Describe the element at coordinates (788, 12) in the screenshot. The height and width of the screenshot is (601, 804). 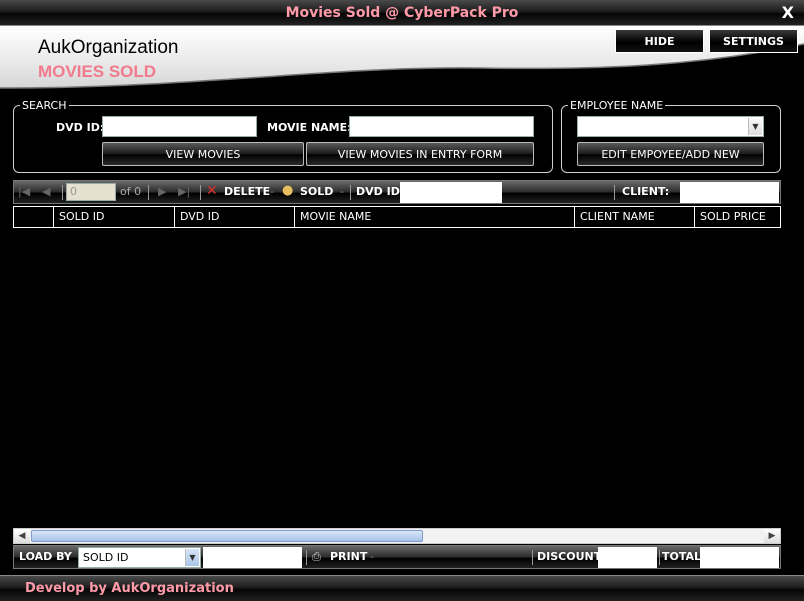
I see `close-icon: X` at that location.